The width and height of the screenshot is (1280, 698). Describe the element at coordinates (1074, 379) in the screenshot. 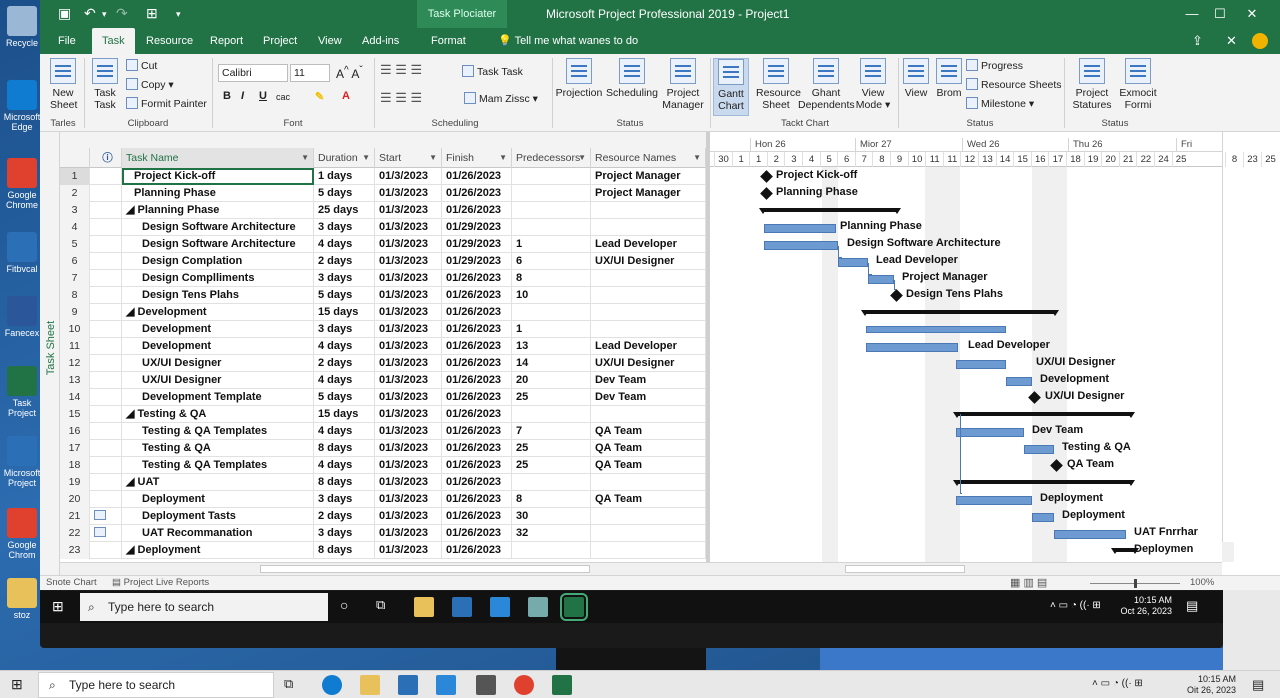

I see `gantt-label: Development` at that location.